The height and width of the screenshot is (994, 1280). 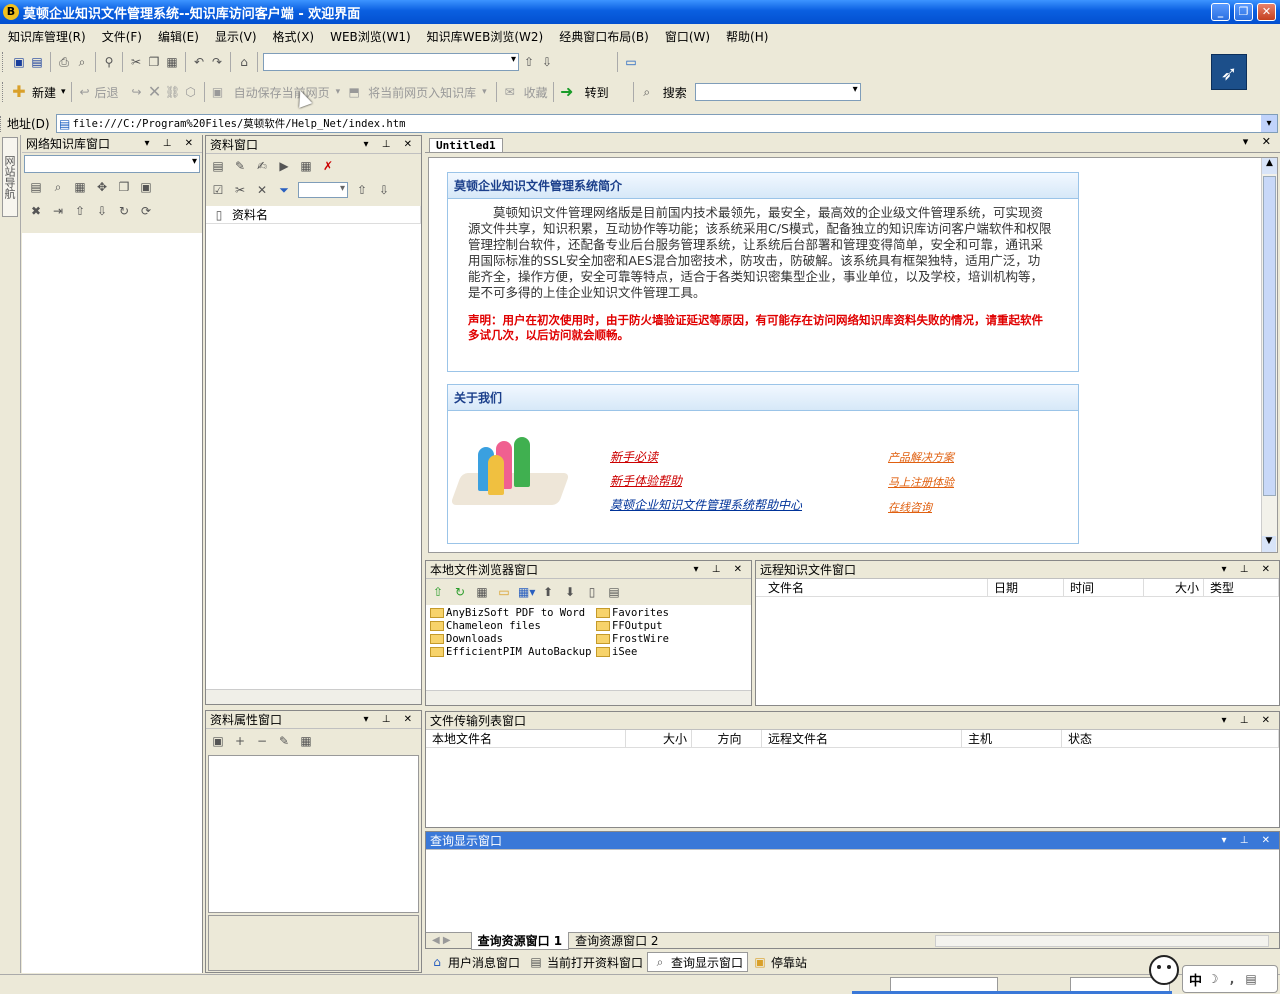 I want to click on kb-open-icon: ▤, so click(x=36, y=187).